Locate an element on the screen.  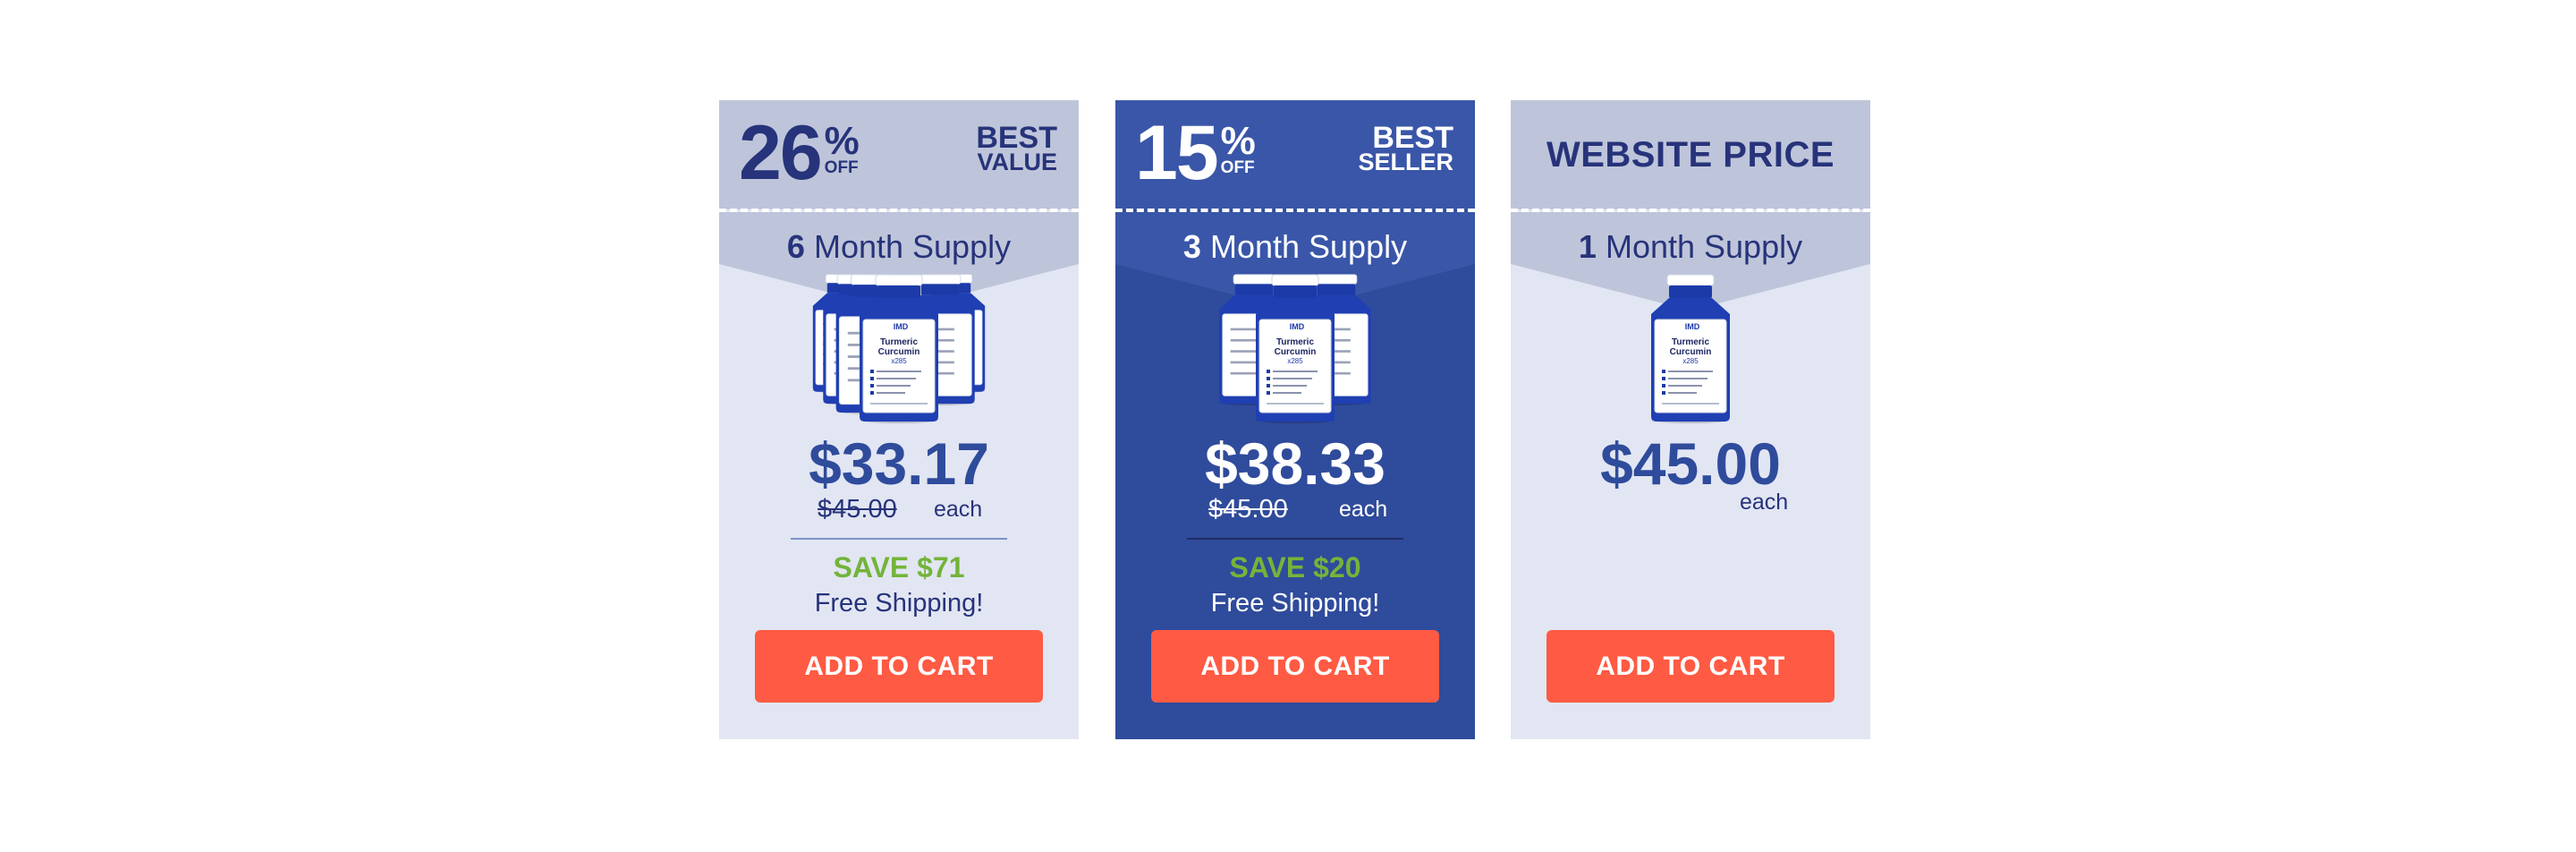
tag-line-2: VALUE is located at coordinates (1017, 162).